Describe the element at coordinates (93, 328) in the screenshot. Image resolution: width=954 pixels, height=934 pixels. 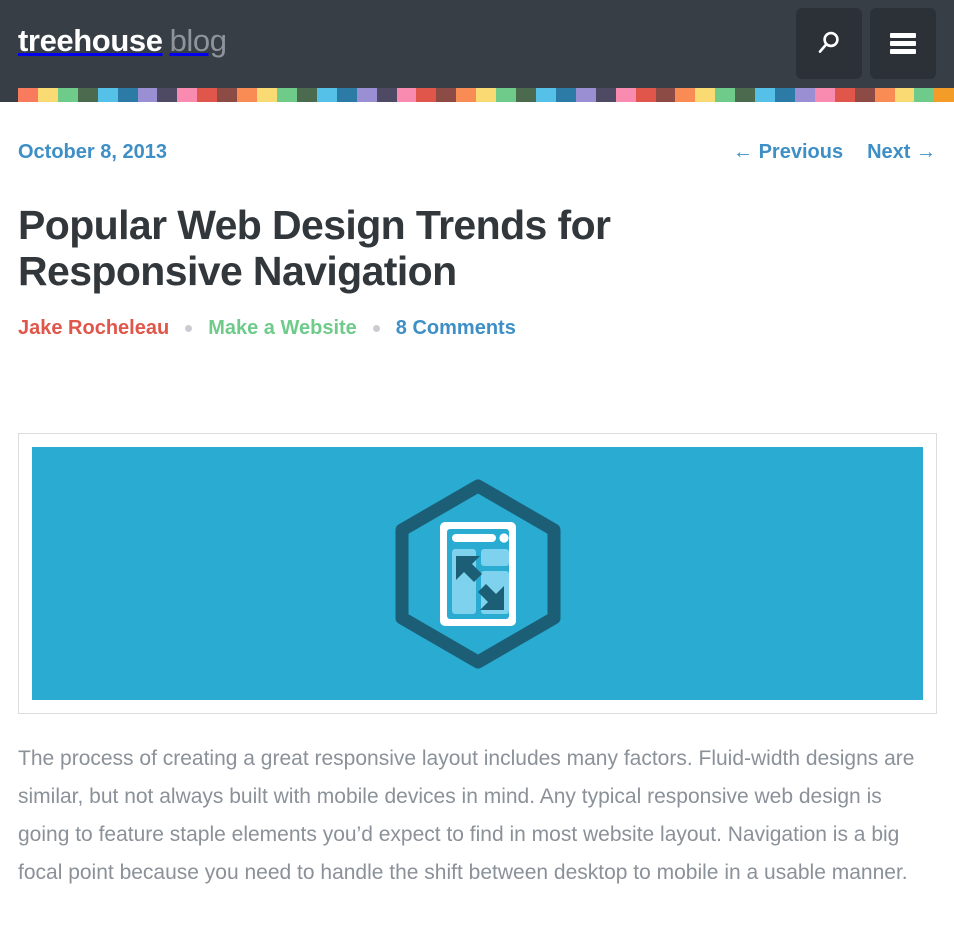
I see `post-author-link: Jake Rocheleau` at that location.